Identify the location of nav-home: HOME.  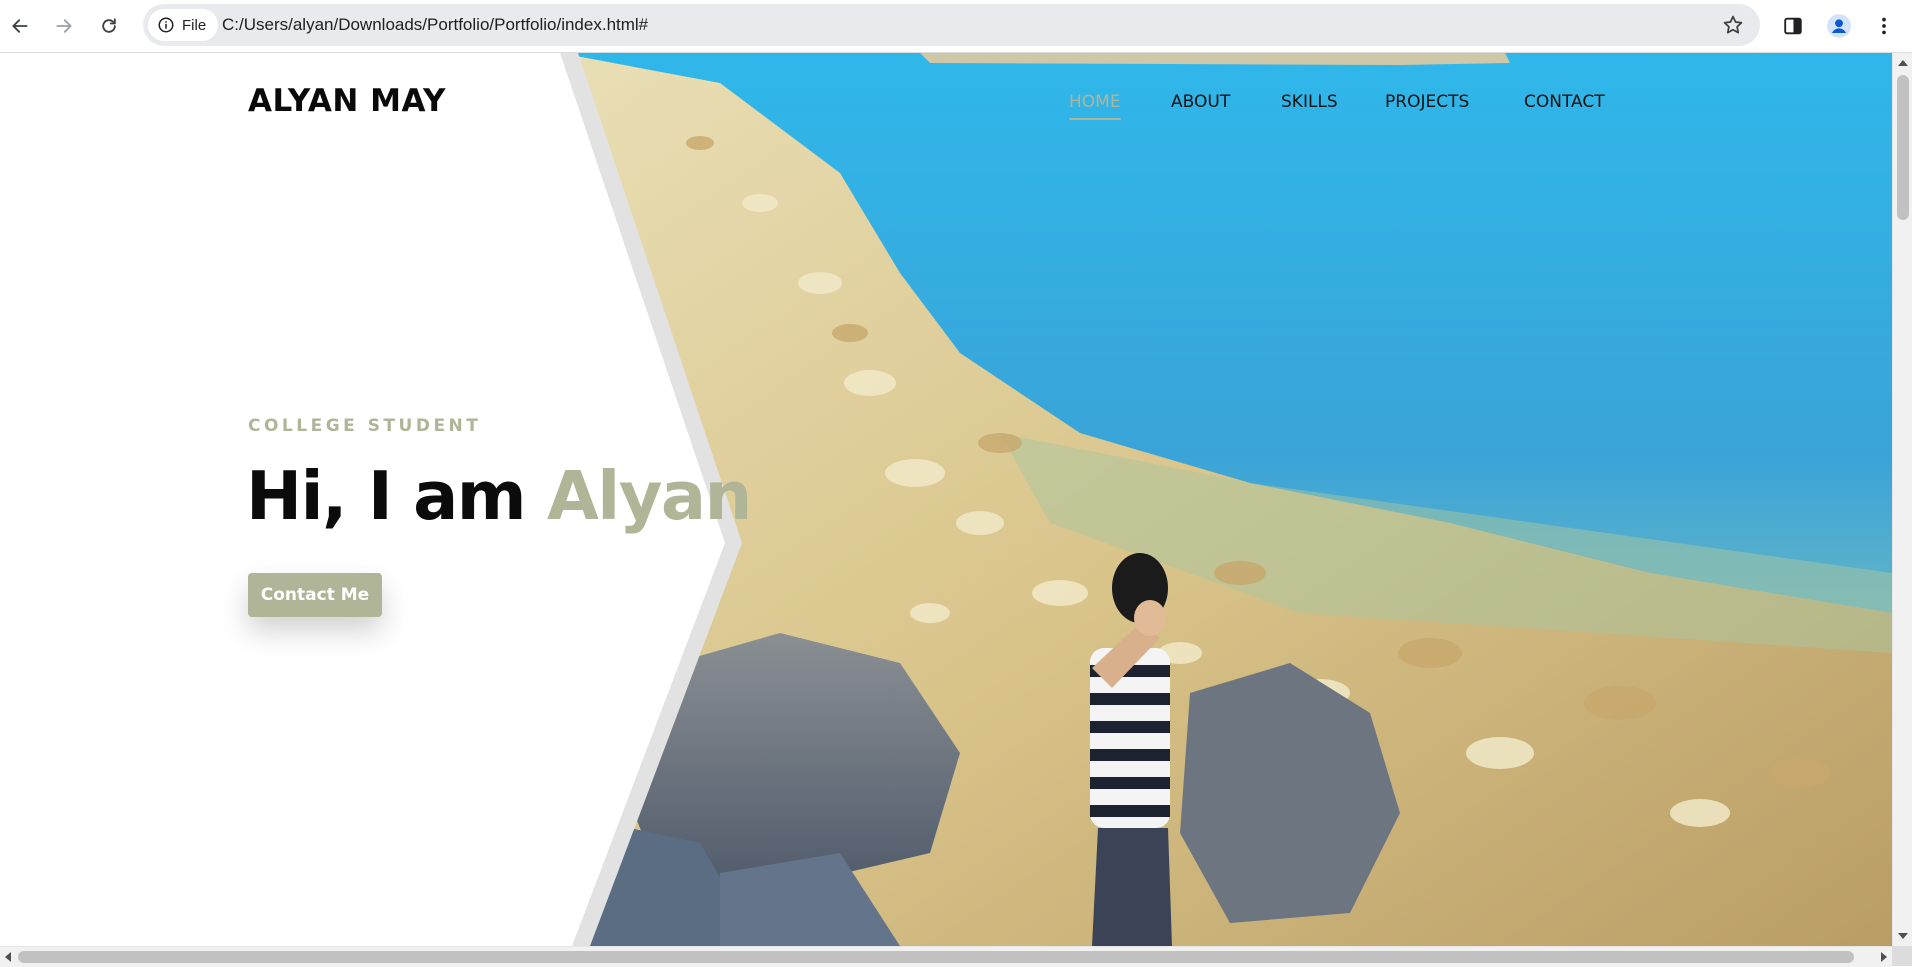
(1095, 106).